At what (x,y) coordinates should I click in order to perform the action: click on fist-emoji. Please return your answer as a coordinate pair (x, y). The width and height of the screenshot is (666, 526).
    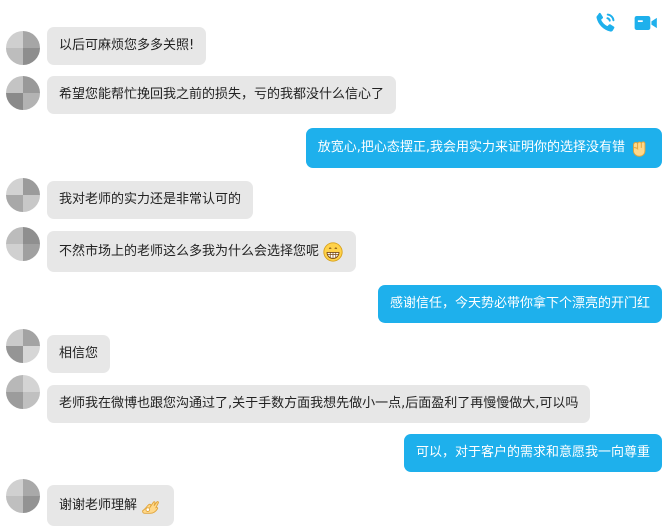
    Looking at the image, I should click on (639, 148).